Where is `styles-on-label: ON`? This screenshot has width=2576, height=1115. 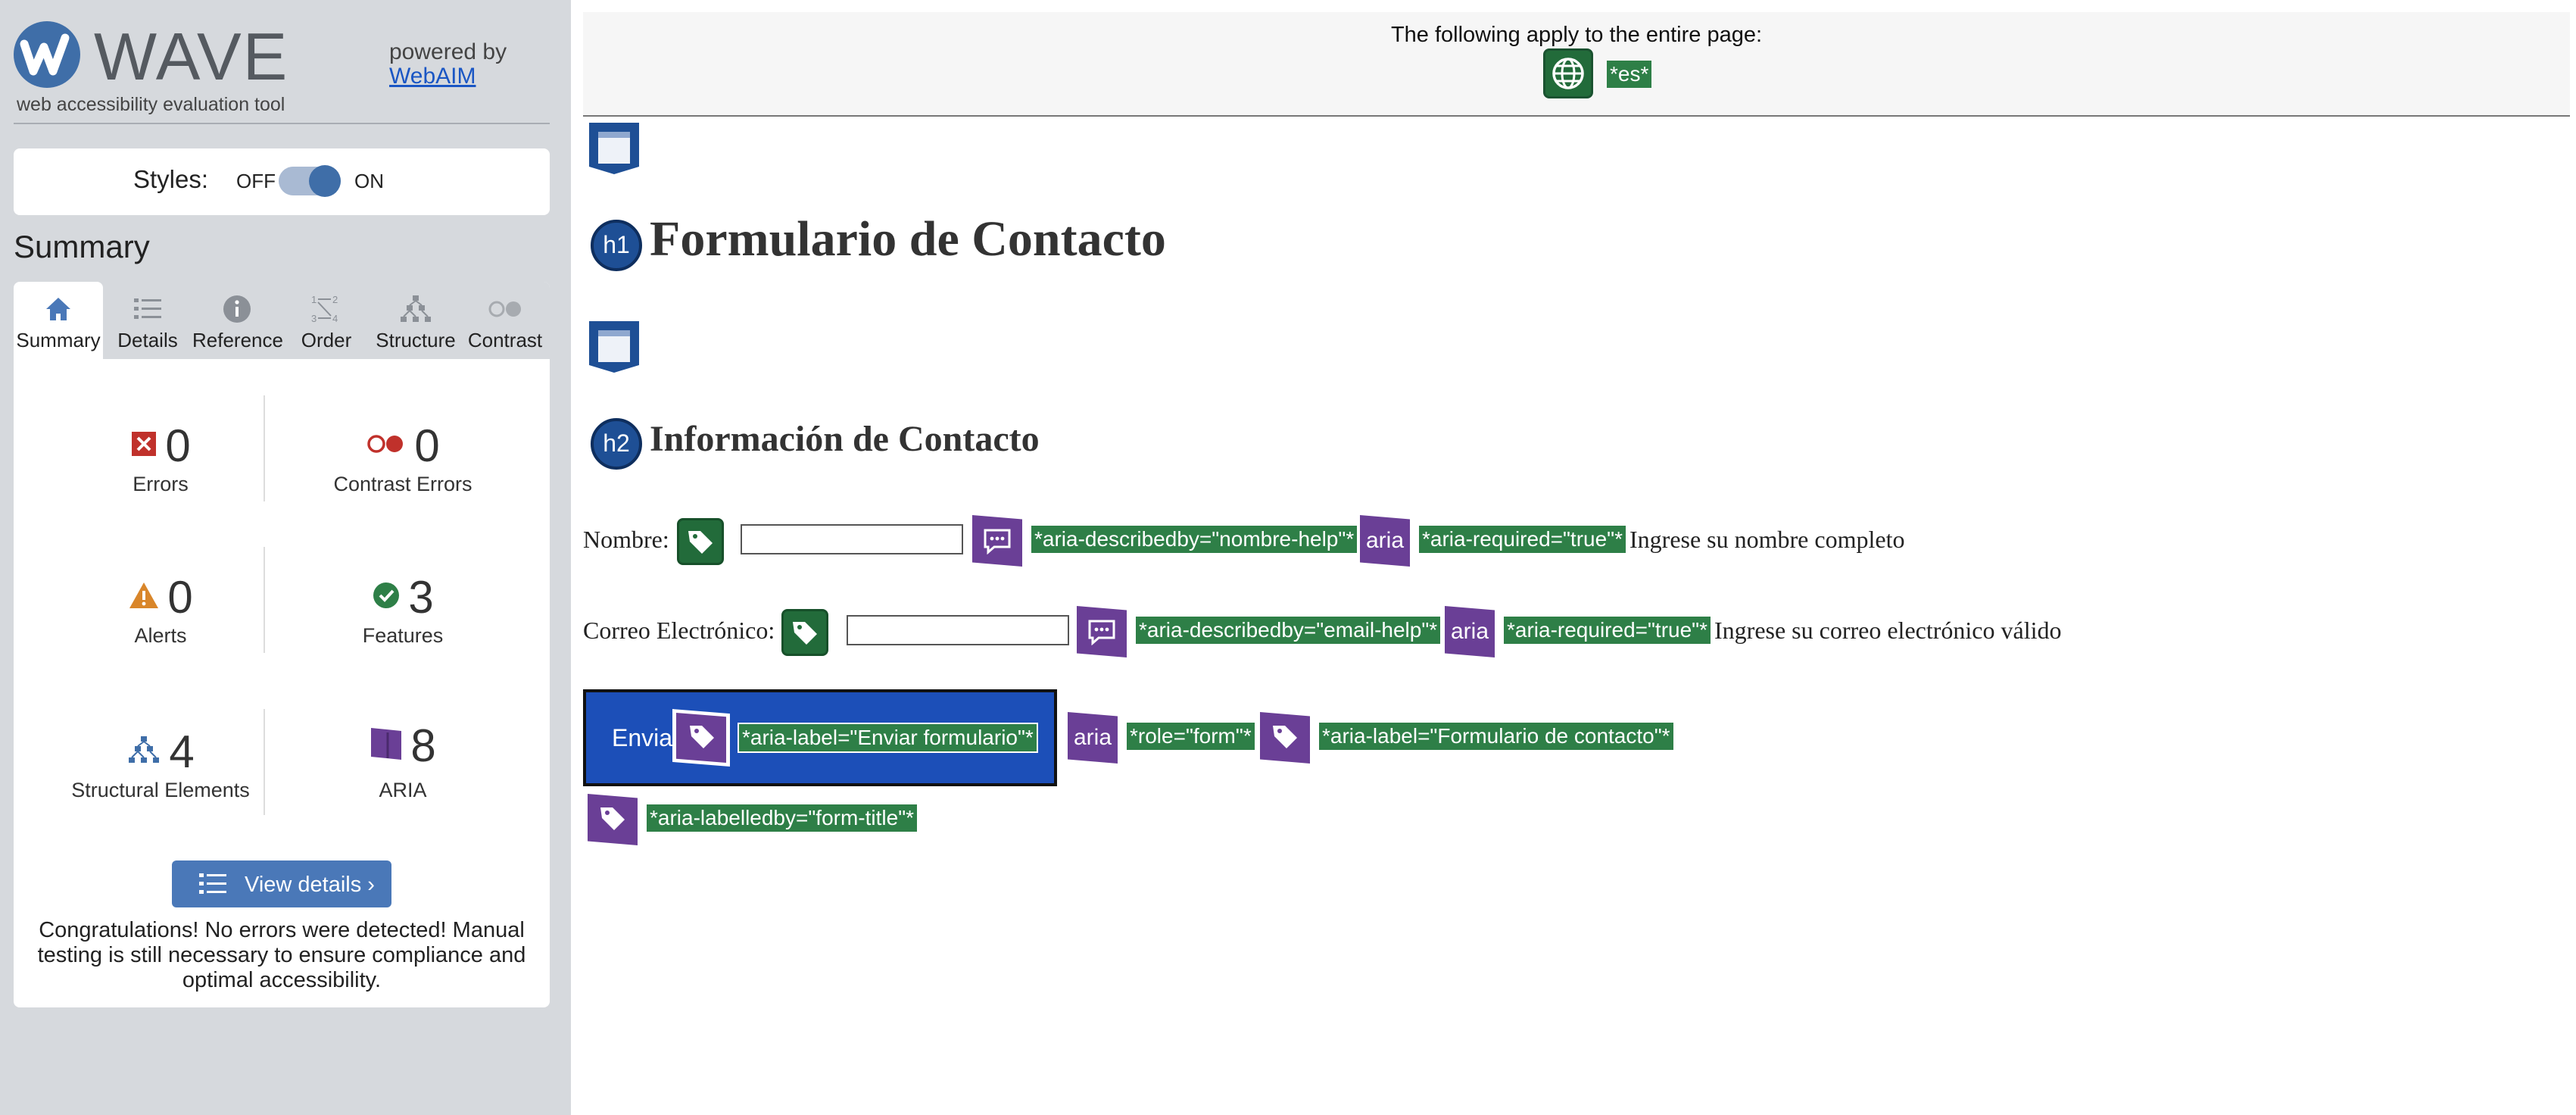 styles-on-label: ON is located at coordinates (369, 181).